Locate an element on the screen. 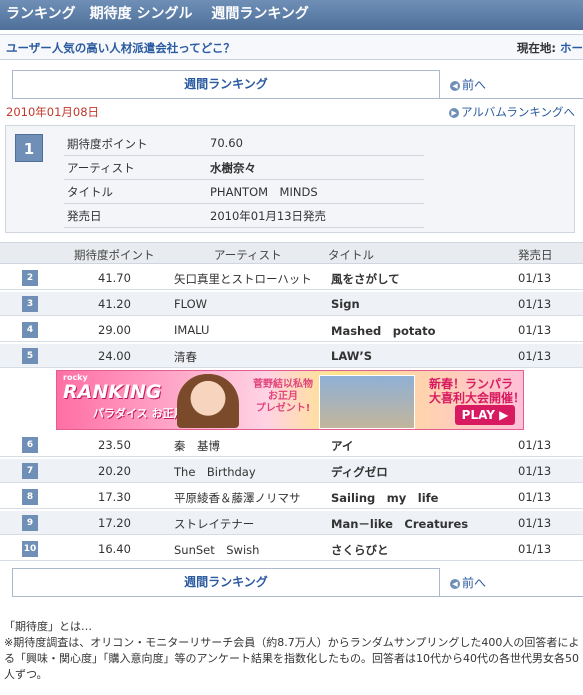 This screenshot has width=583, height=695. header-points: 期待度ポイント is located at coordinates (114, 255).